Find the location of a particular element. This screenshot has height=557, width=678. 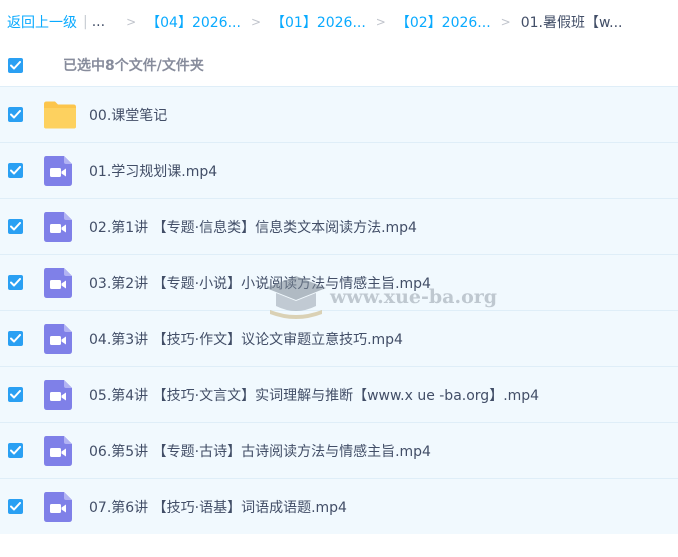

file-row: 00.课堂笔记 is located at coordinates (339, 114).